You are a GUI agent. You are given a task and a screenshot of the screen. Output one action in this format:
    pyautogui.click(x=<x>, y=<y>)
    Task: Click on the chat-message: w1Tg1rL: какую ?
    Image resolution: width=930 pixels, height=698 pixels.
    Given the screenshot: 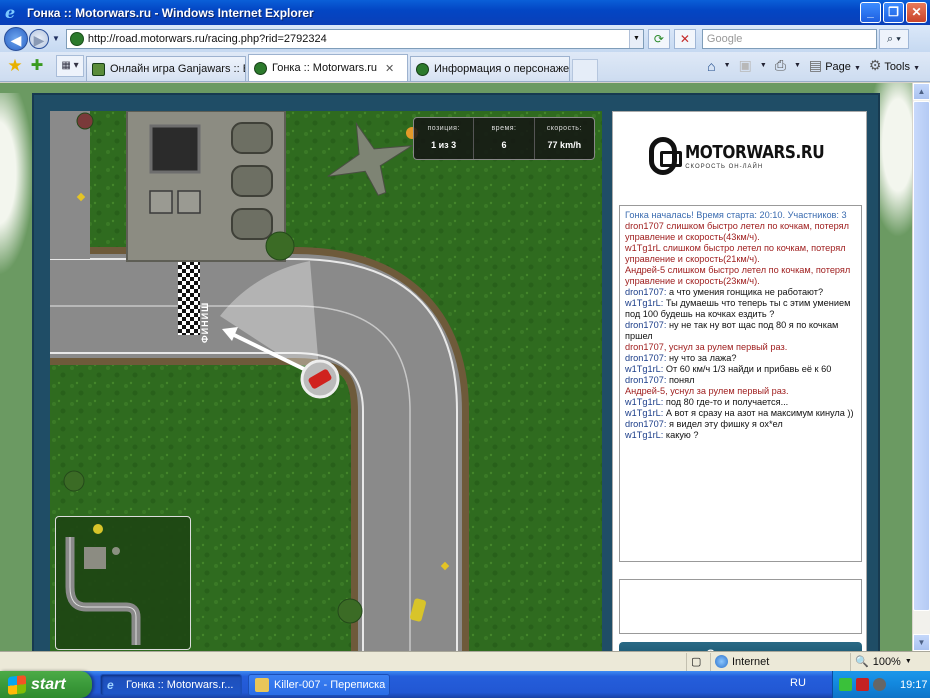 What is the action you would take?
    pyautogui.click(x=741, y=435)
    